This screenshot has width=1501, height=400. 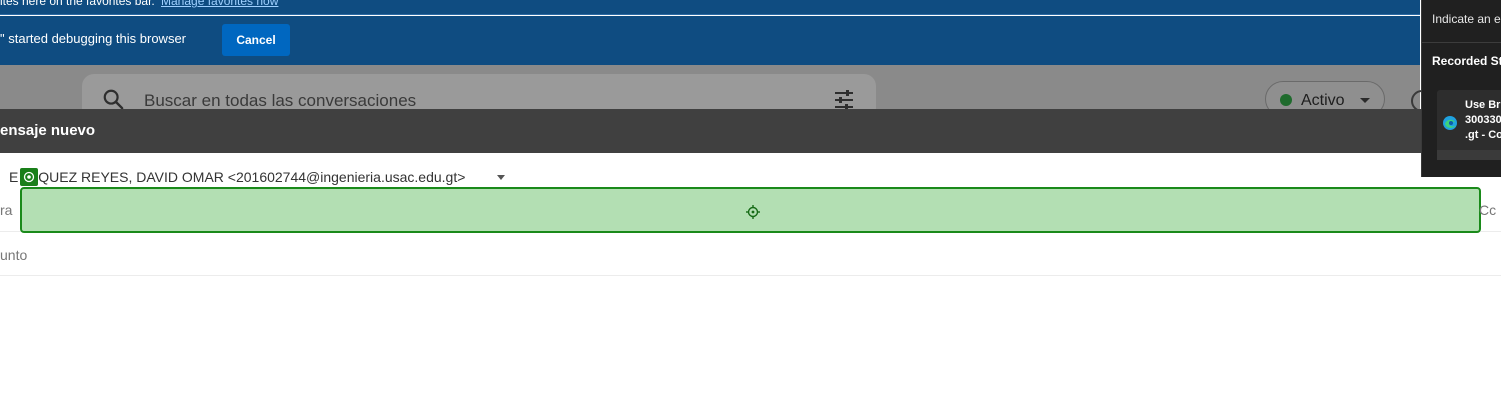 I want to click on recorded-step-card: Use Br 300330 .gt - Co, so click(x=1469, y=125).